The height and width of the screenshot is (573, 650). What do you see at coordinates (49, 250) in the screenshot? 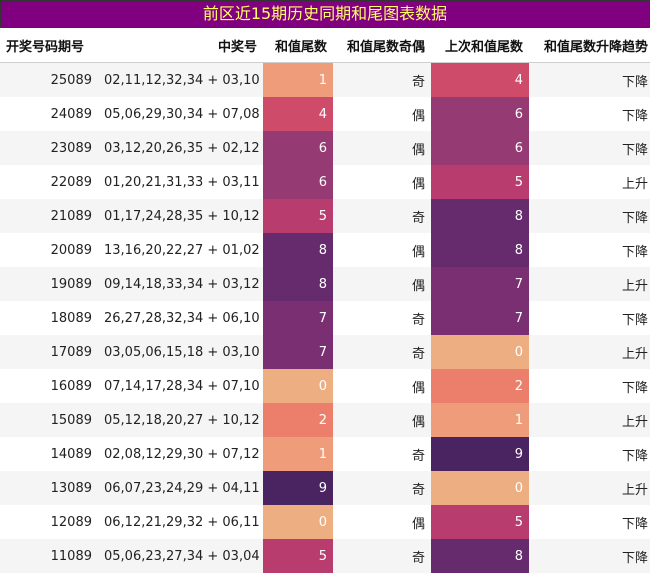
I see `cell-period: 20089` at bounding box center [49, 250].